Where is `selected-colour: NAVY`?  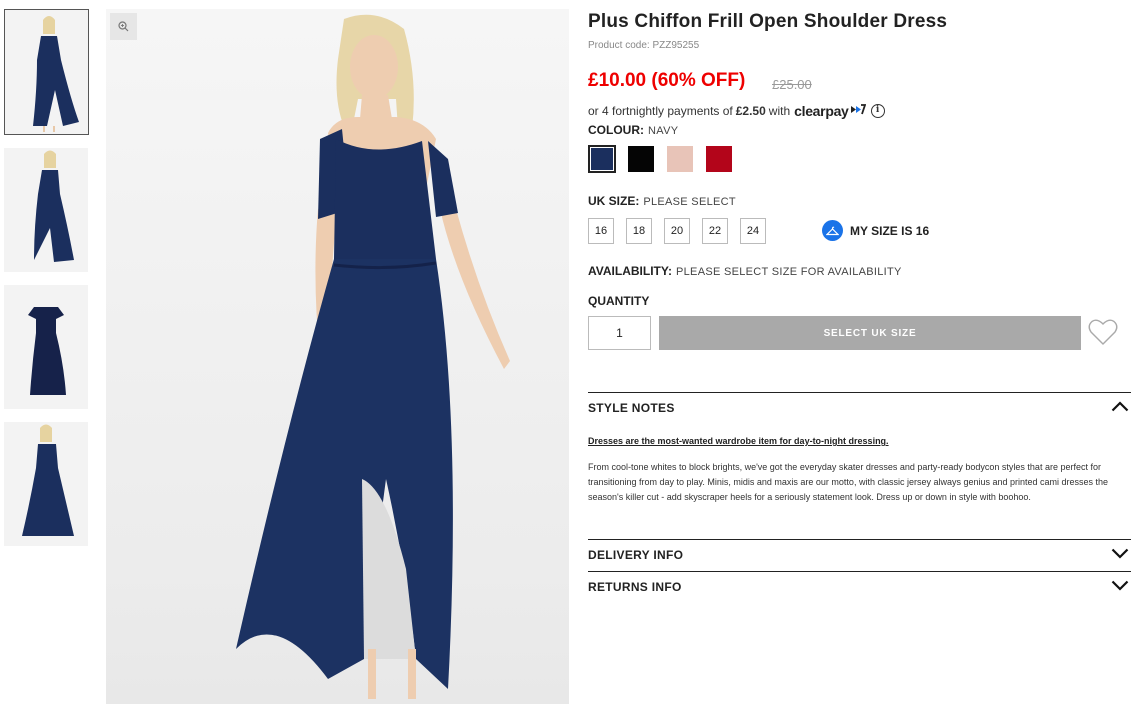 selected-colour: NAVY is located at coordinates (663, 131).